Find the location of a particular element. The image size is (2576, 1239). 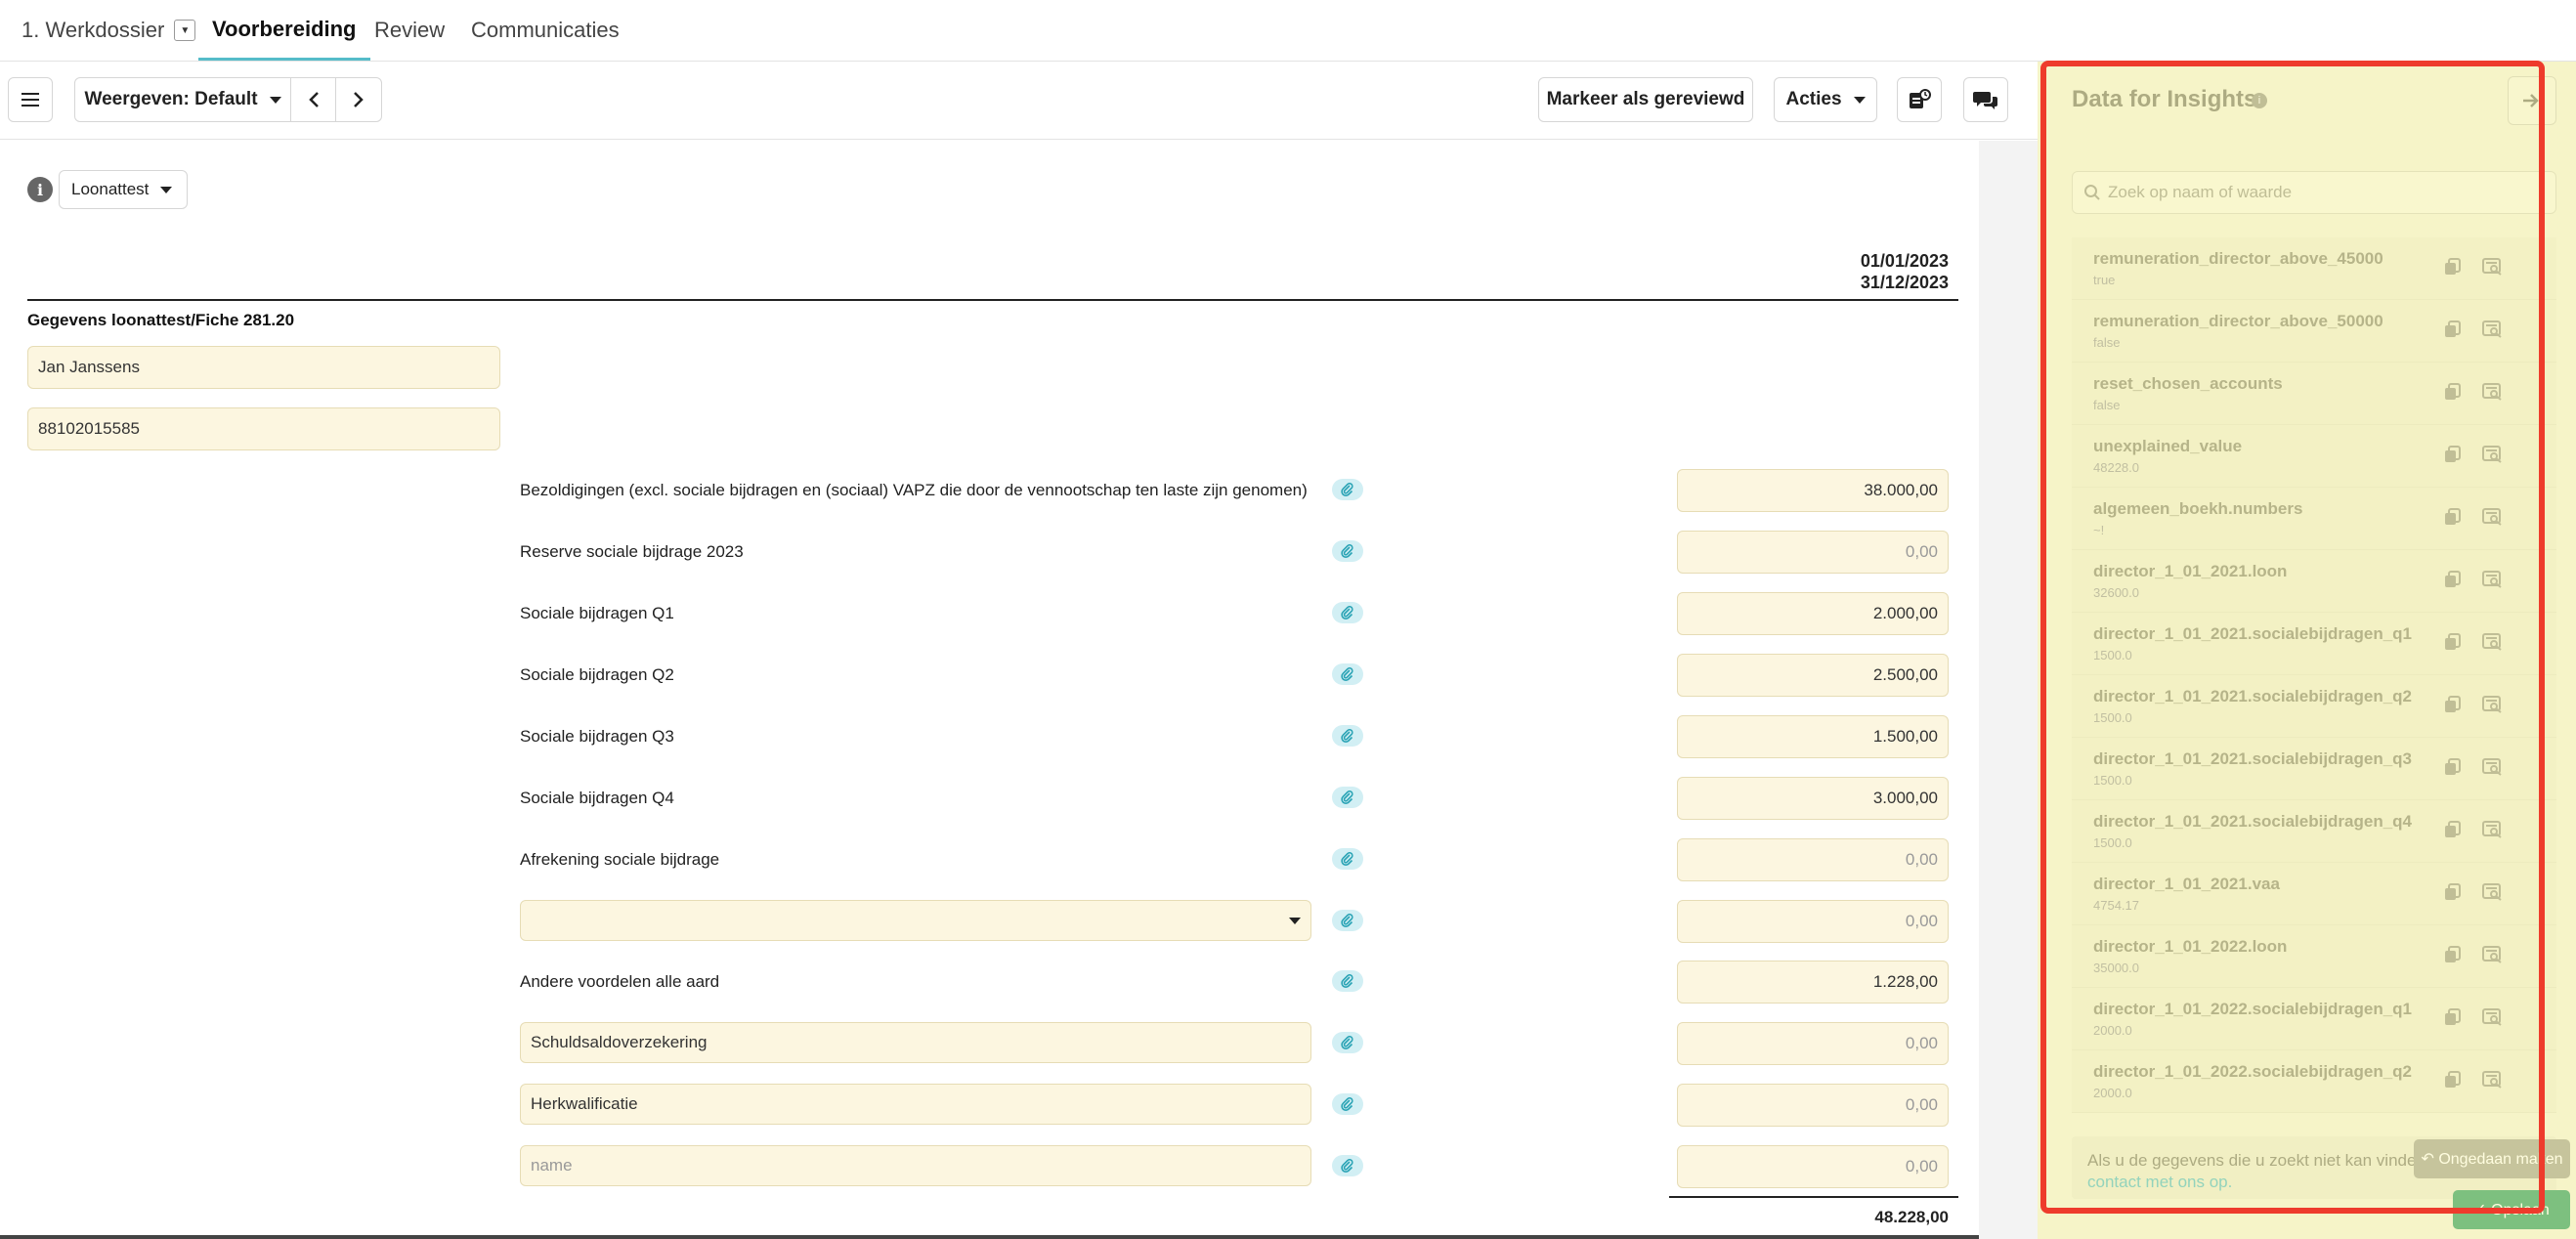

row-label: Sociale bijdragen Q2 is located at coordinates (597, 674).